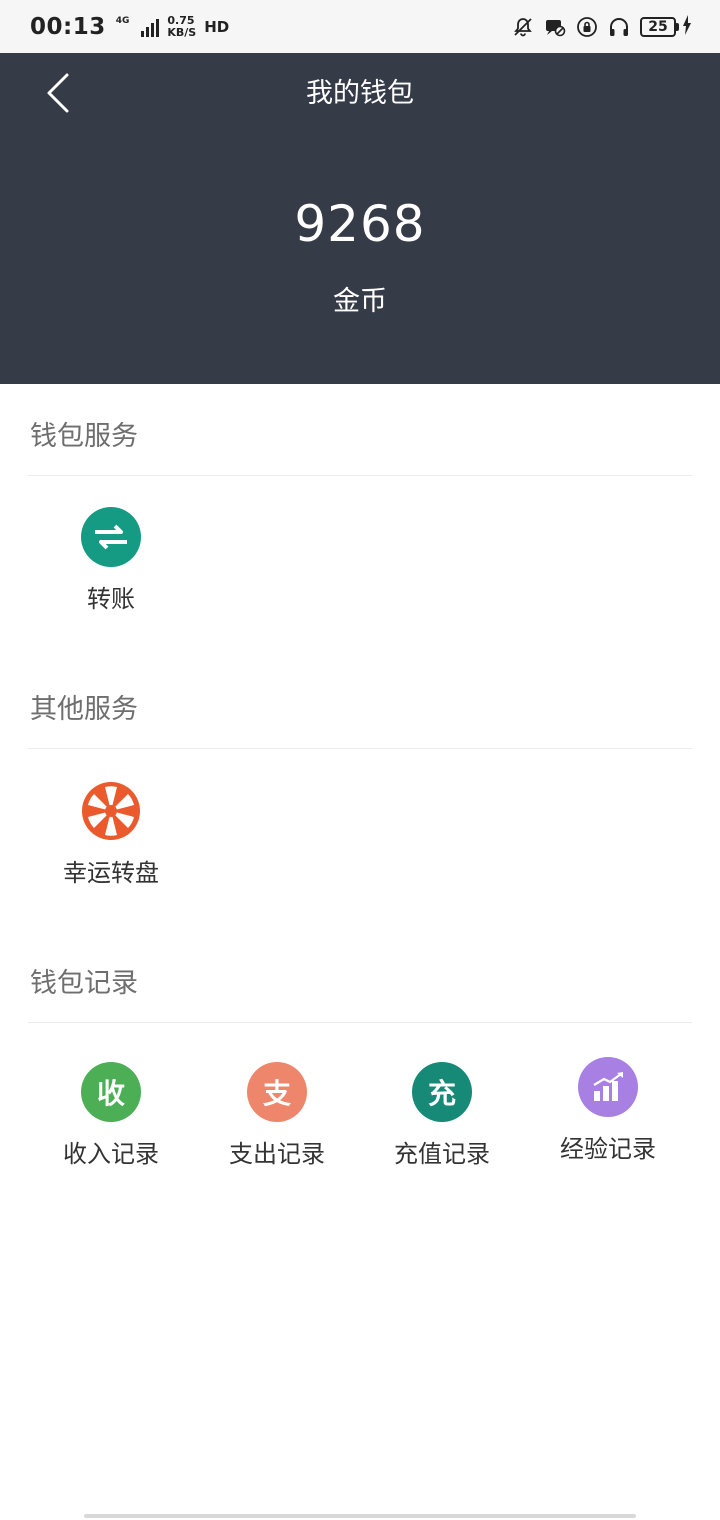 This screenshot has height=1520, width=720. I want to click on network-speed: 0.75 KB/S, so click(182, 26).